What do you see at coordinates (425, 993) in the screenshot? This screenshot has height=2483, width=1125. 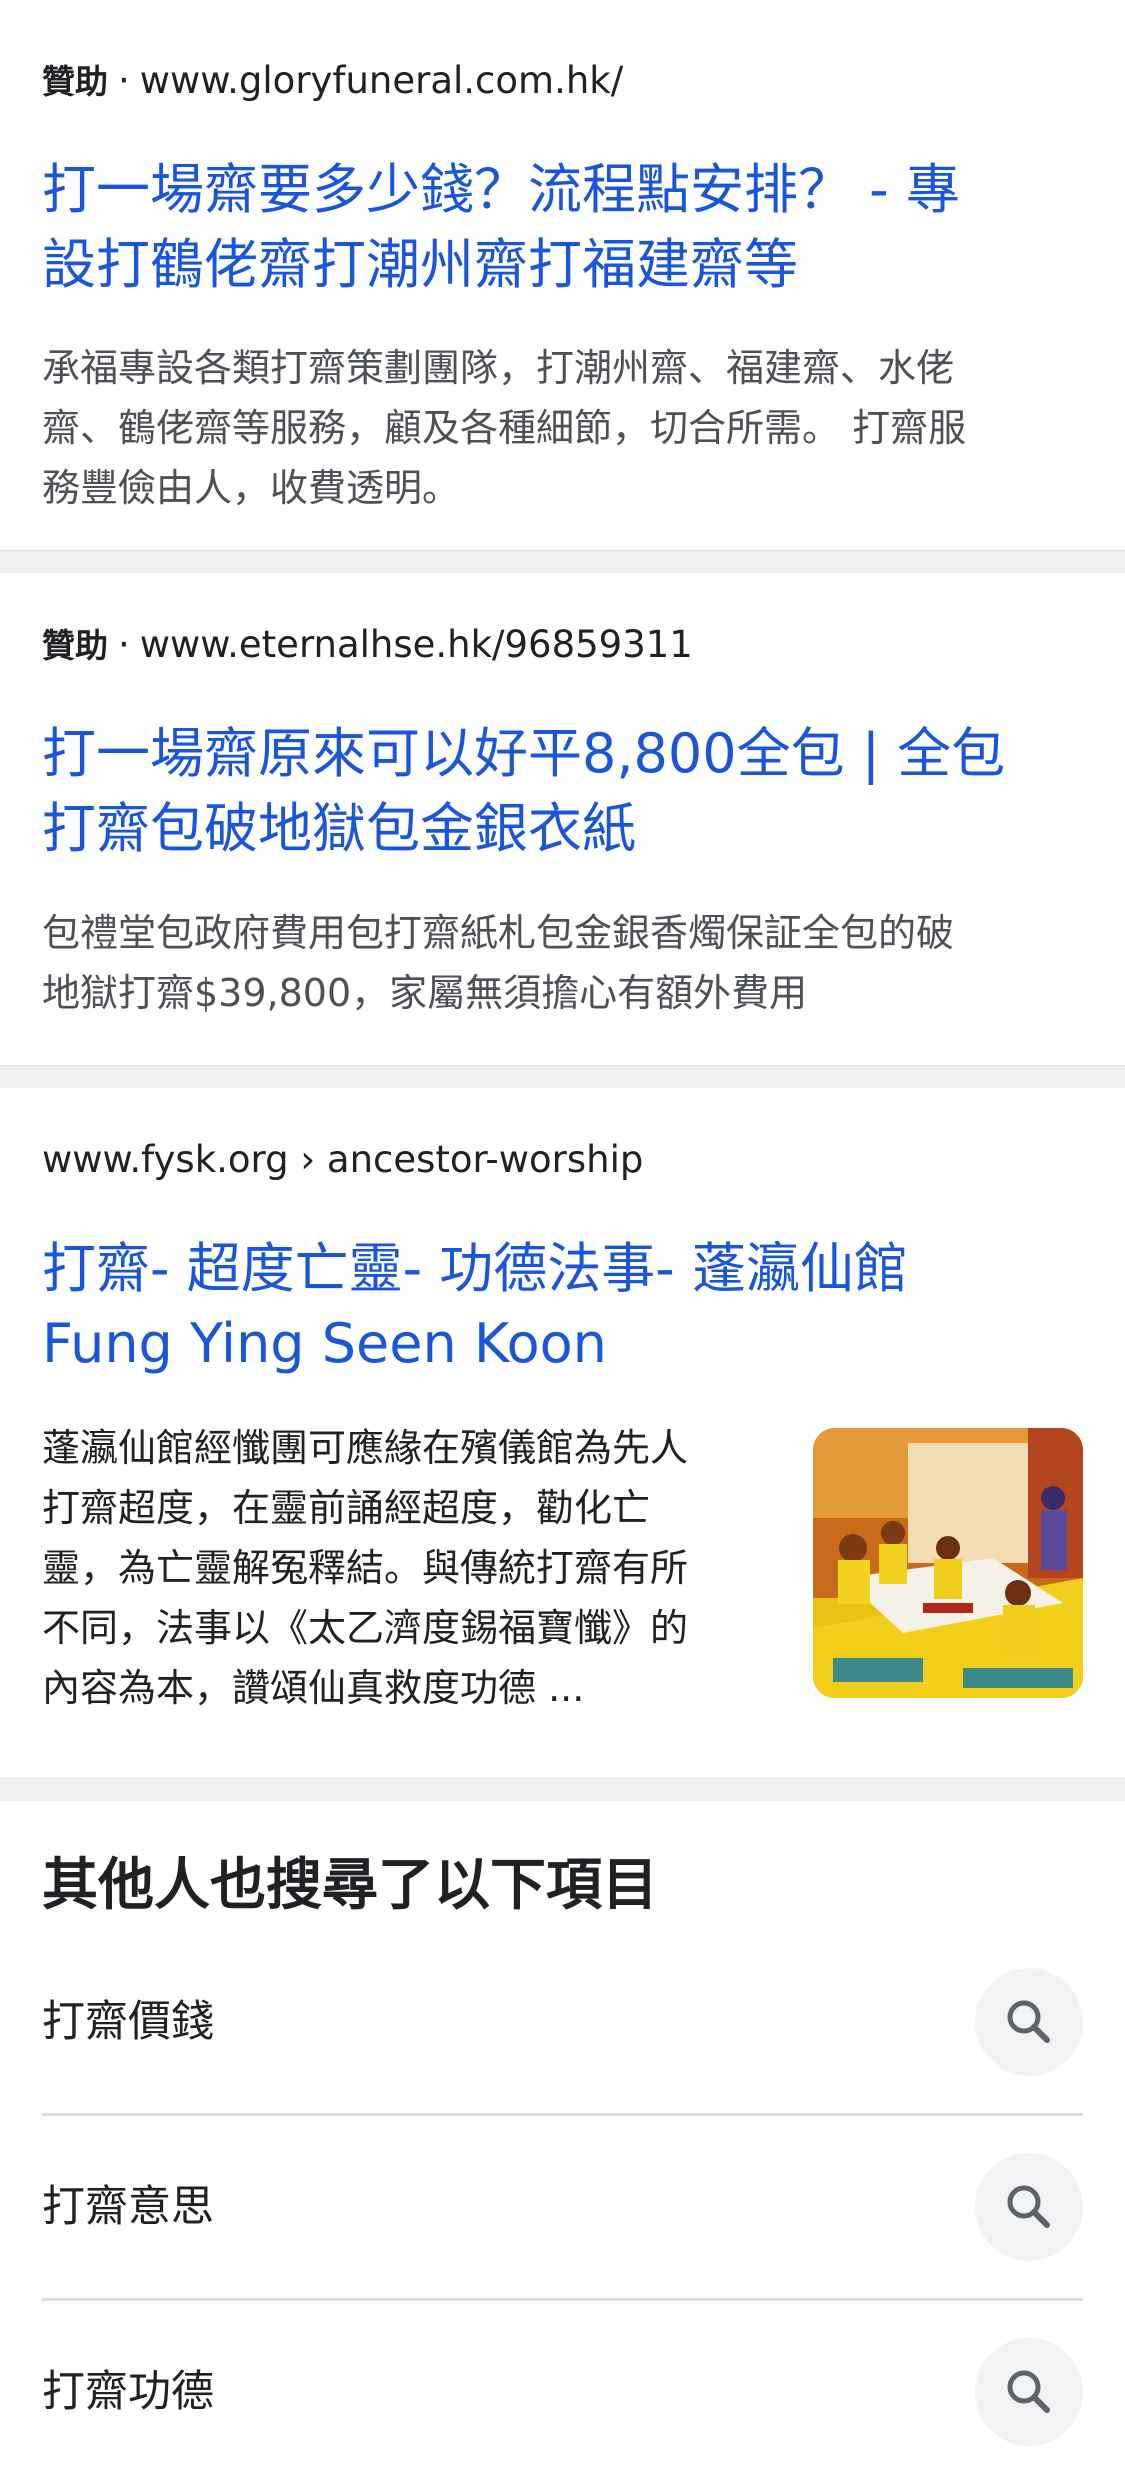 I see `snippet-line: 地獄打齋$39,800，家屬無須擔心有額外費用` at bounding box center [425, 993].